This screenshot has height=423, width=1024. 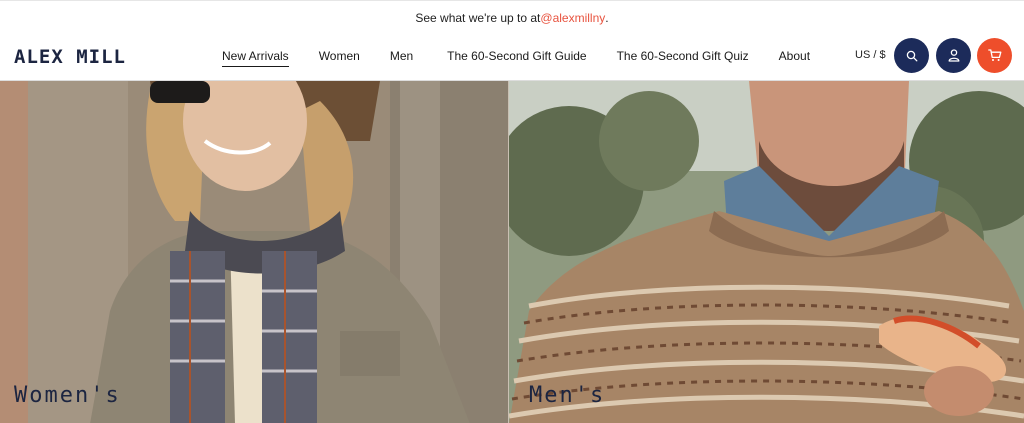 I want to click on announcement-bar: See what we're up to at @alexmillny ., so click(x=512, y=17).